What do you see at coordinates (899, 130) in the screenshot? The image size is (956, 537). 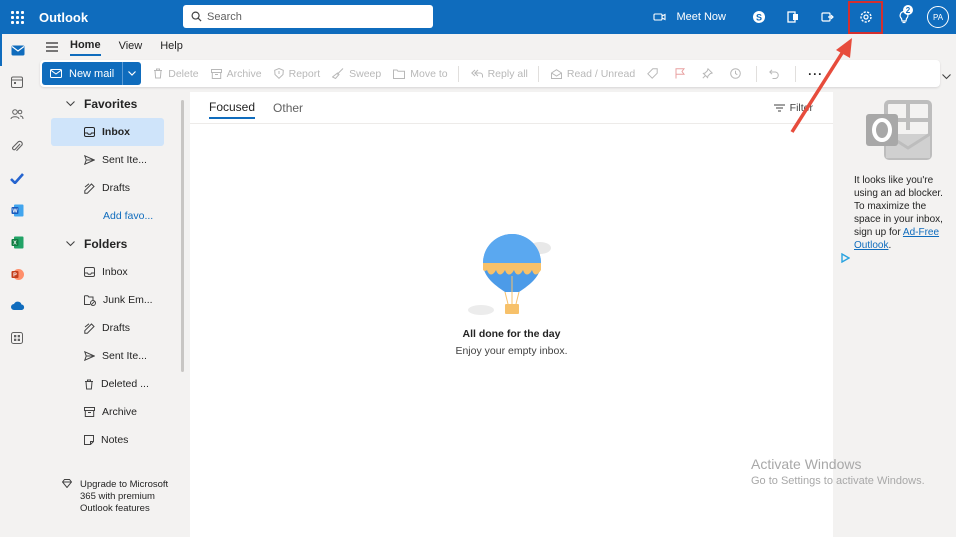 I see `outlook-logo-icon` at bounding box center [899, 130].